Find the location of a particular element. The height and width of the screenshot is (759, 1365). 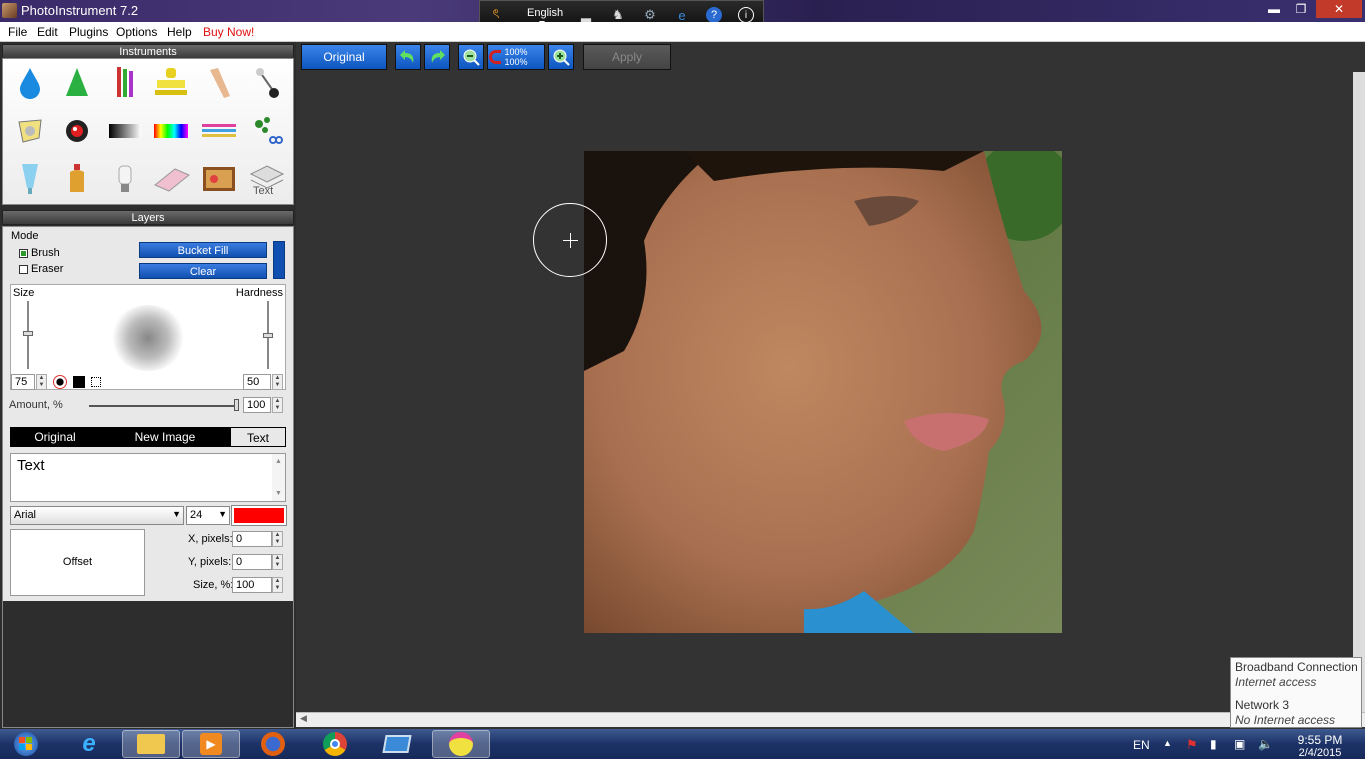

tray-clock: 9:55 PM 2/4/2015 is located at coordinates (1320, 746).